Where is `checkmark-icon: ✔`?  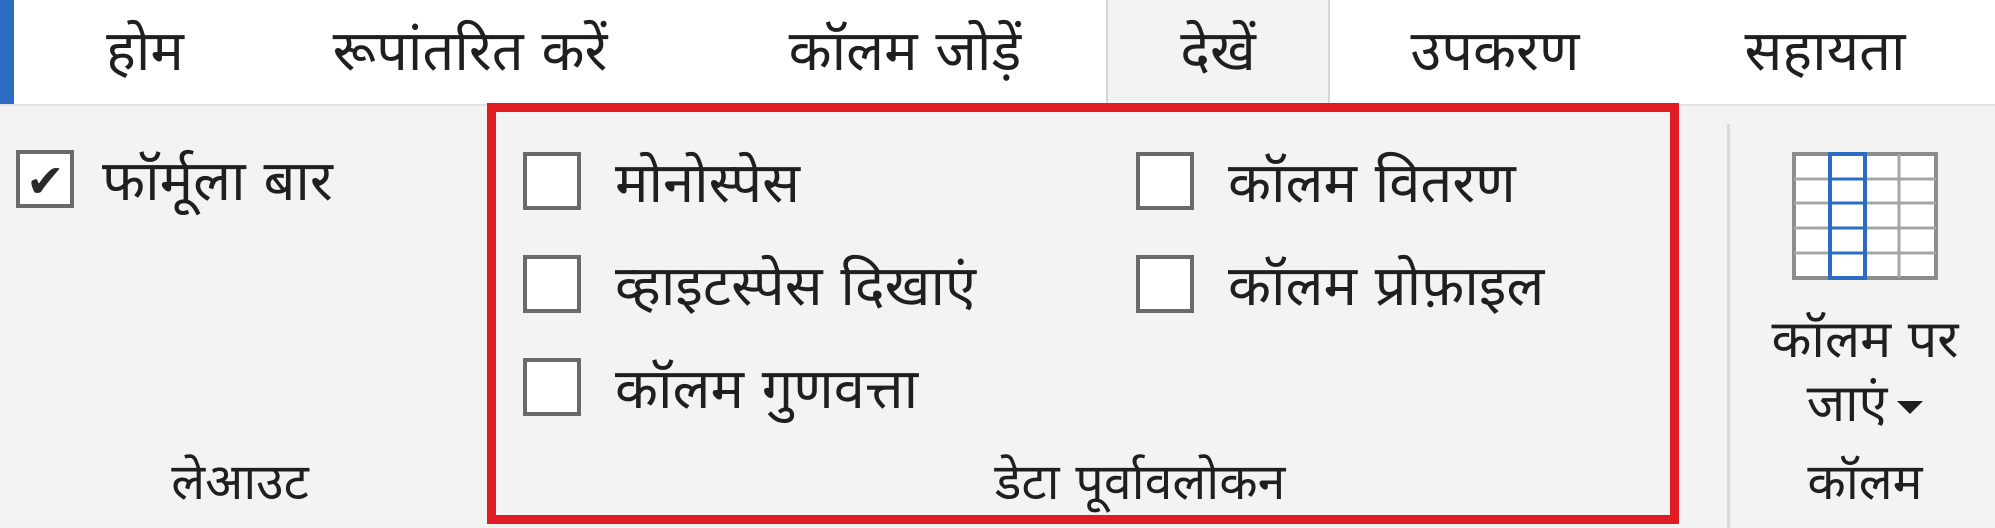
checkmark-icon: ✔ is located at coordinates (45, 181).